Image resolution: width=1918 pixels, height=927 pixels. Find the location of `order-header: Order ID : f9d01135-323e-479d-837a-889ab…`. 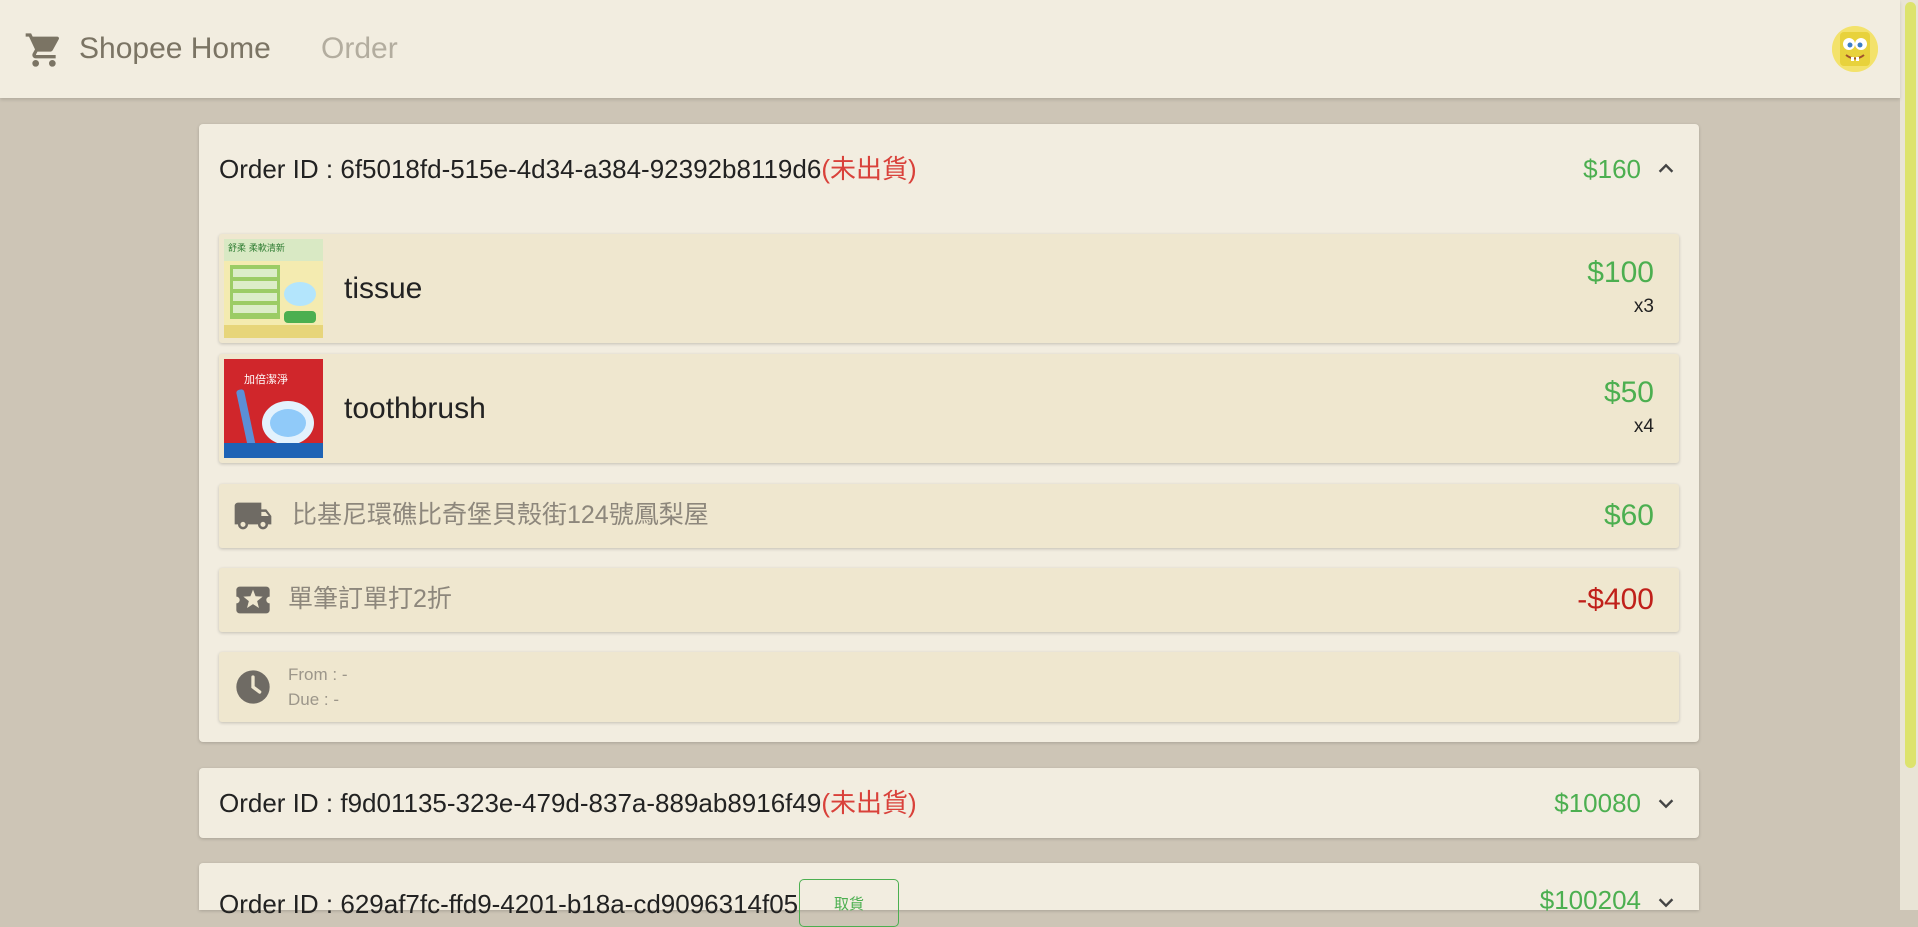

order-header: Order ID : f9d01135-323e-479d-837a-889ab… is located at coordinates (568, 803).